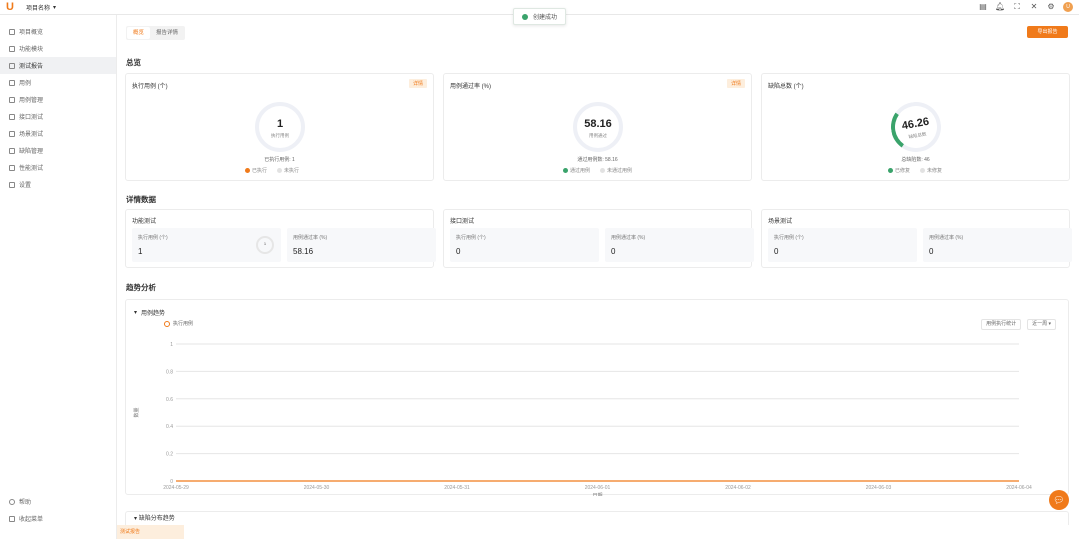 The width and height of the screenshot is (1079, 539). I want to click on module-icon, so click(12, 48).